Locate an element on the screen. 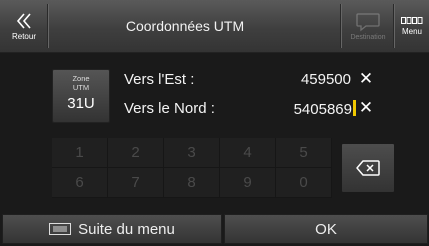  easting-label: Vers l'Est : is located at coordinates (159, 79).